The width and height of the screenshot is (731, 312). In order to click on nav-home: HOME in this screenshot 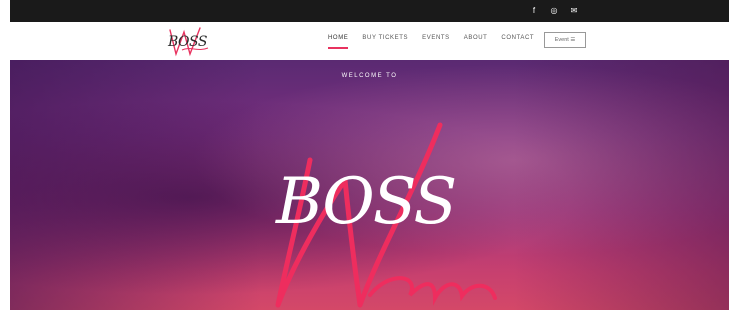, I will do `click(338, 42)`.